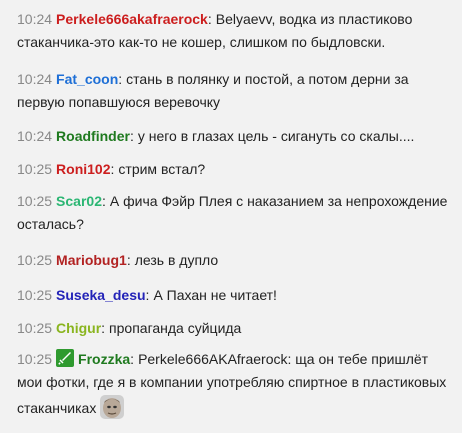 The image size is (462, 433). I want to click on face-emote-icon, so click(112, 407).